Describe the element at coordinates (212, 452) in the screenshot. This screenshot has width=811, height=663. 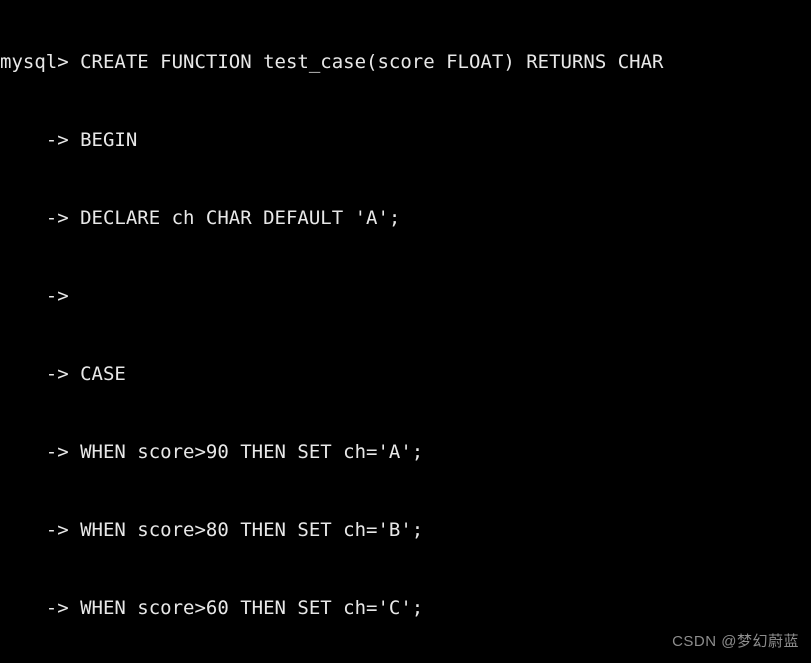
I see `terminal-line: -> WHEN score>90 THEN SET ch='A';` at that location.